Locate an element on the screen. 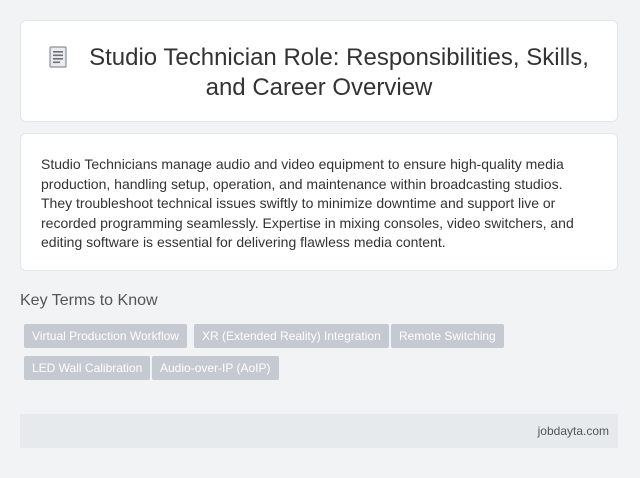  tag-remote-switching: Remote Switching is located at coordinates (447, 336).